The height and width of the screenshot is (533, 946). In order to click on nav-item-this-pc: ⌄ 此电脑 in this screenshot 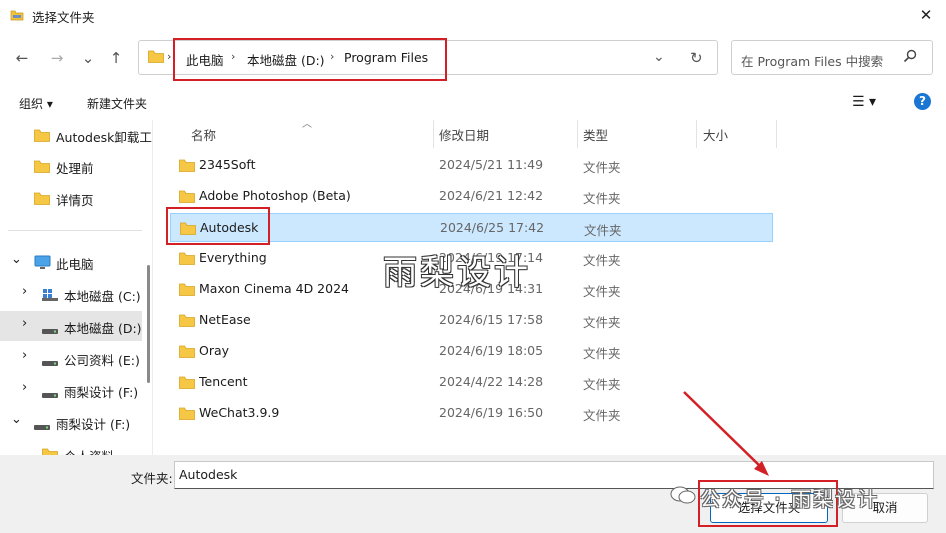, I will do `click(71, 262)`.